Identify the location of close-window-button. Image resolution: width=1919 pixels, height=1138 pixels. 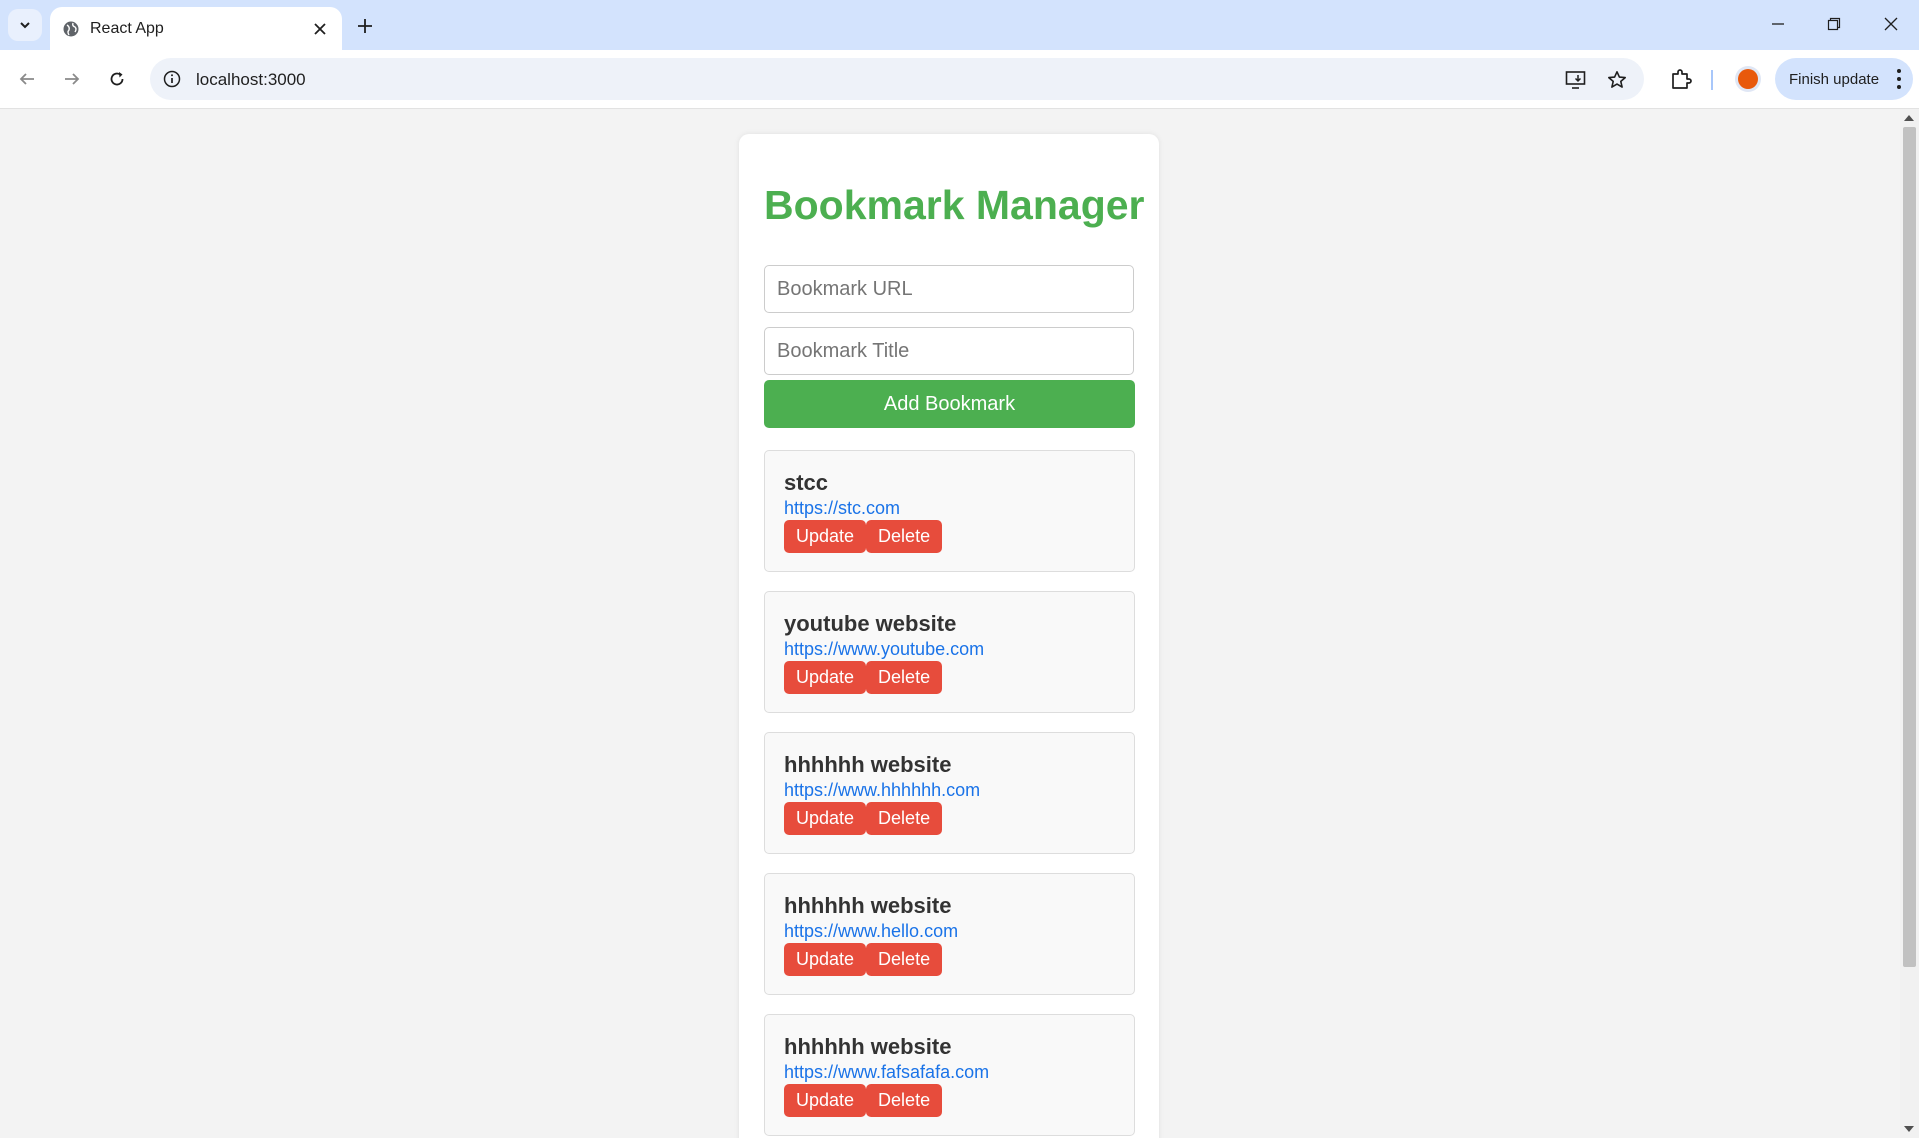
(1891, 24).